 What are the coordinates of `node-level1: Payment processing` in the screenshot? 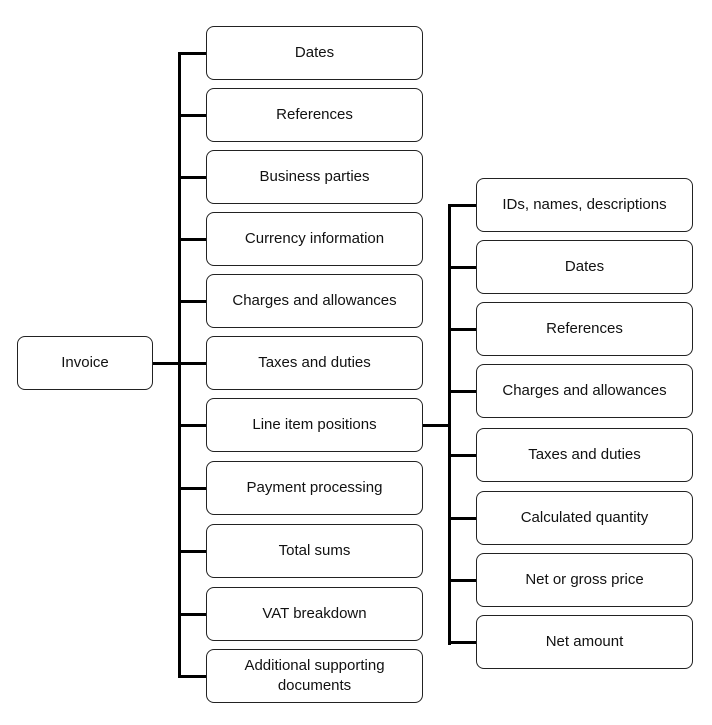 It's located at (314, 488).